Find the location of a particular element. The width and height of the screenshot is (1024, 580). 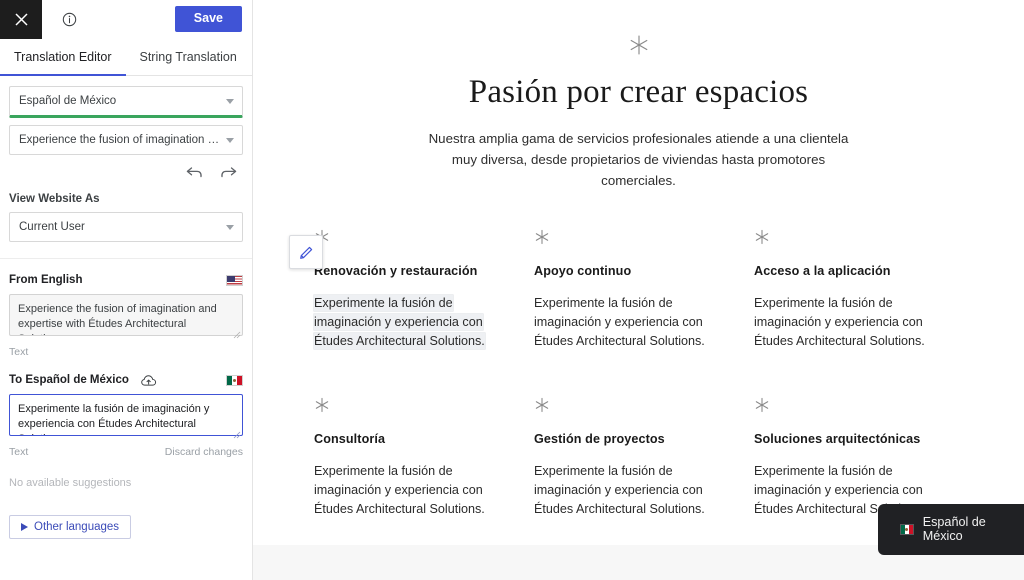

other-languages-button: Other languages is located at coordinates (70, 527).